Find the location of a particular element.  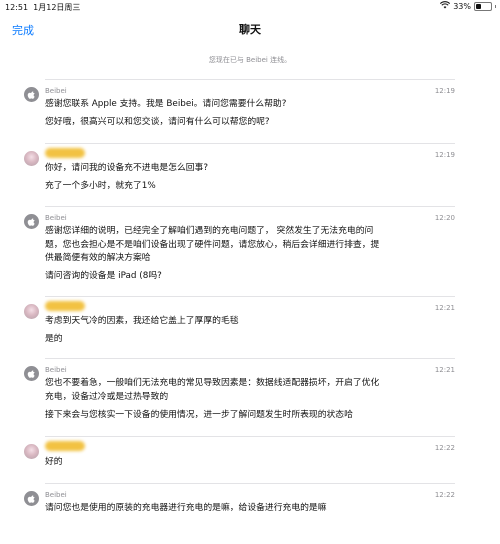

message-text: 接下来会与您核实一下设备的使用情况，进一步了解问题发生时所表现的状态哈 is located at coordinates (199, 415).